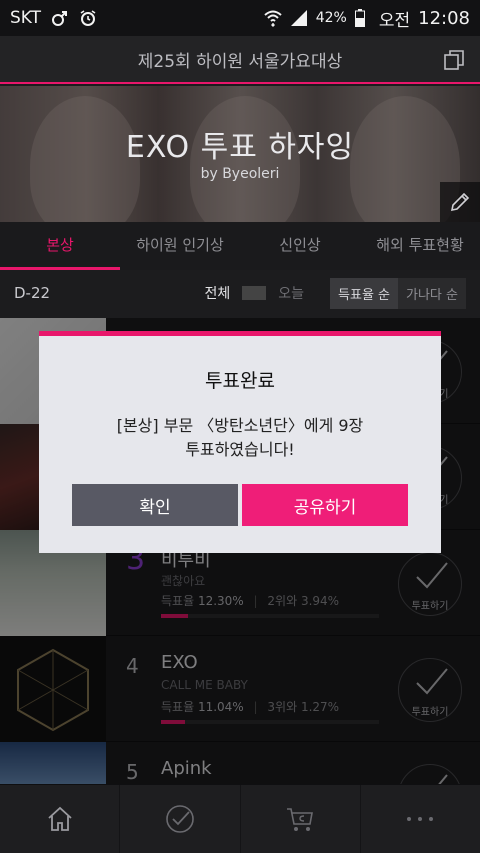 The height and width of the screenshot is (853, 480). What do you see at coordinates (454, 60) in the screenshot?
I see `copy-icon` at bounding box center [454, 60].